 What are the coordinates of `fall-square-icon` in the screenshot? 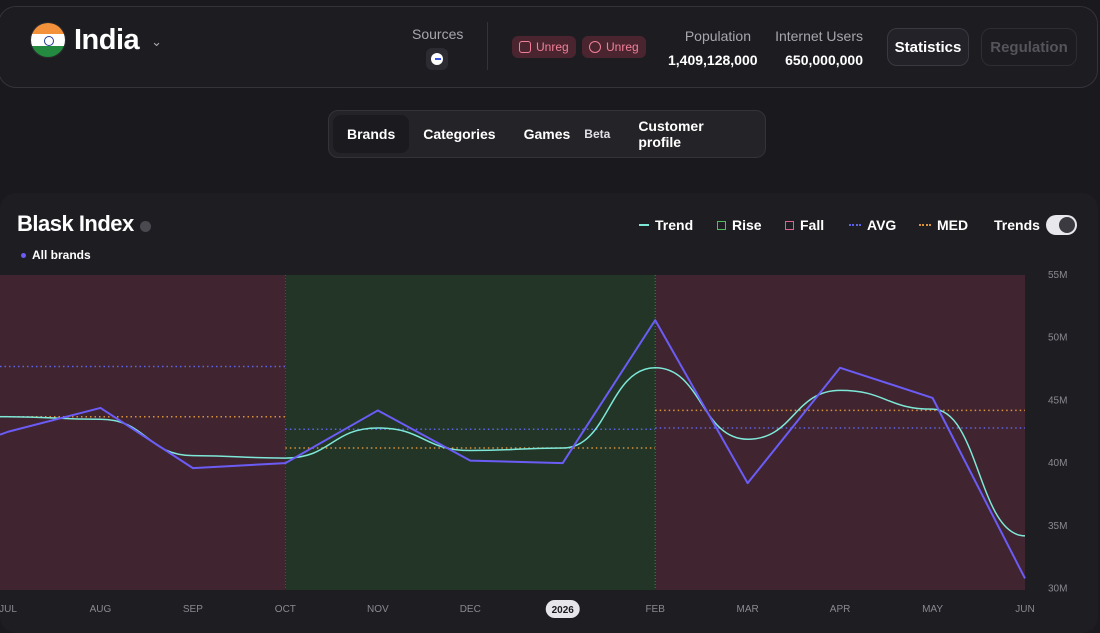 It's located at (789, 225).